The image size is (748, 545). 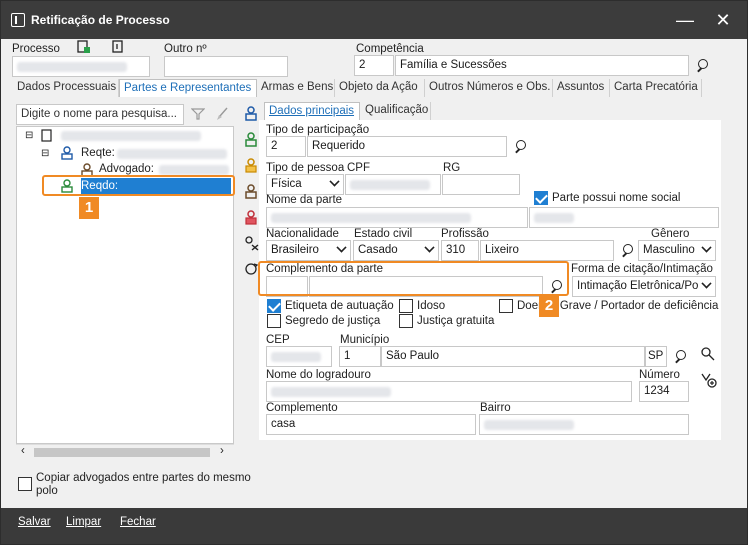 I want to click on numero-input: 1234, so click(x=664, y=391).